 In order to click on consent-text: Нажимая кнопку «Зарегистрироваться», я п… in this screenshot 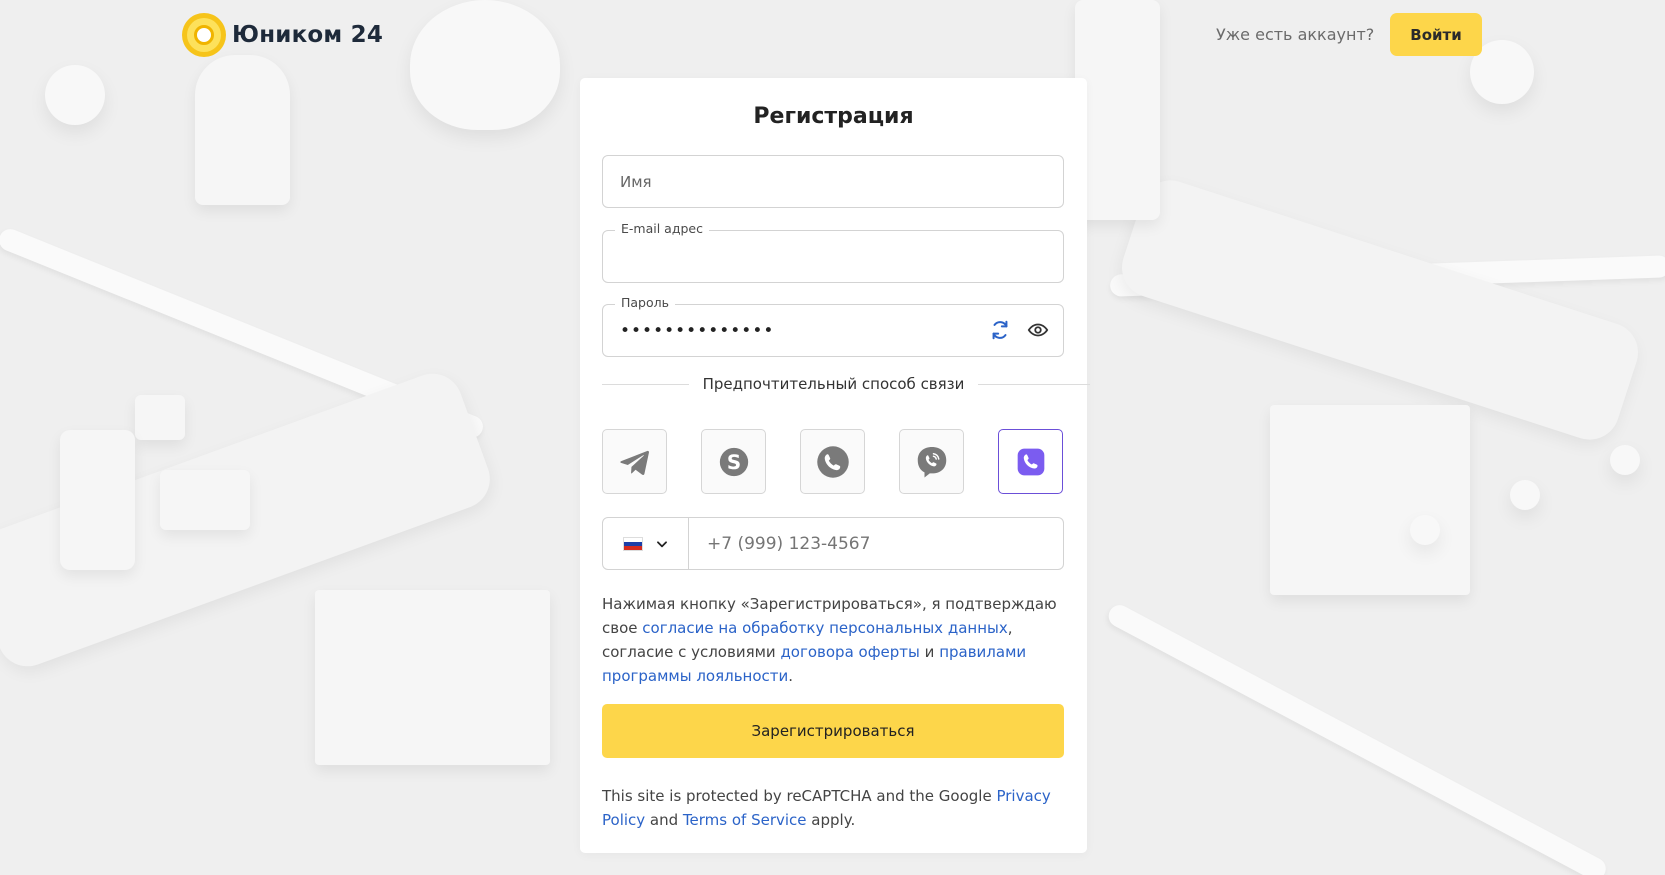, I will do `click(829, 640)`.